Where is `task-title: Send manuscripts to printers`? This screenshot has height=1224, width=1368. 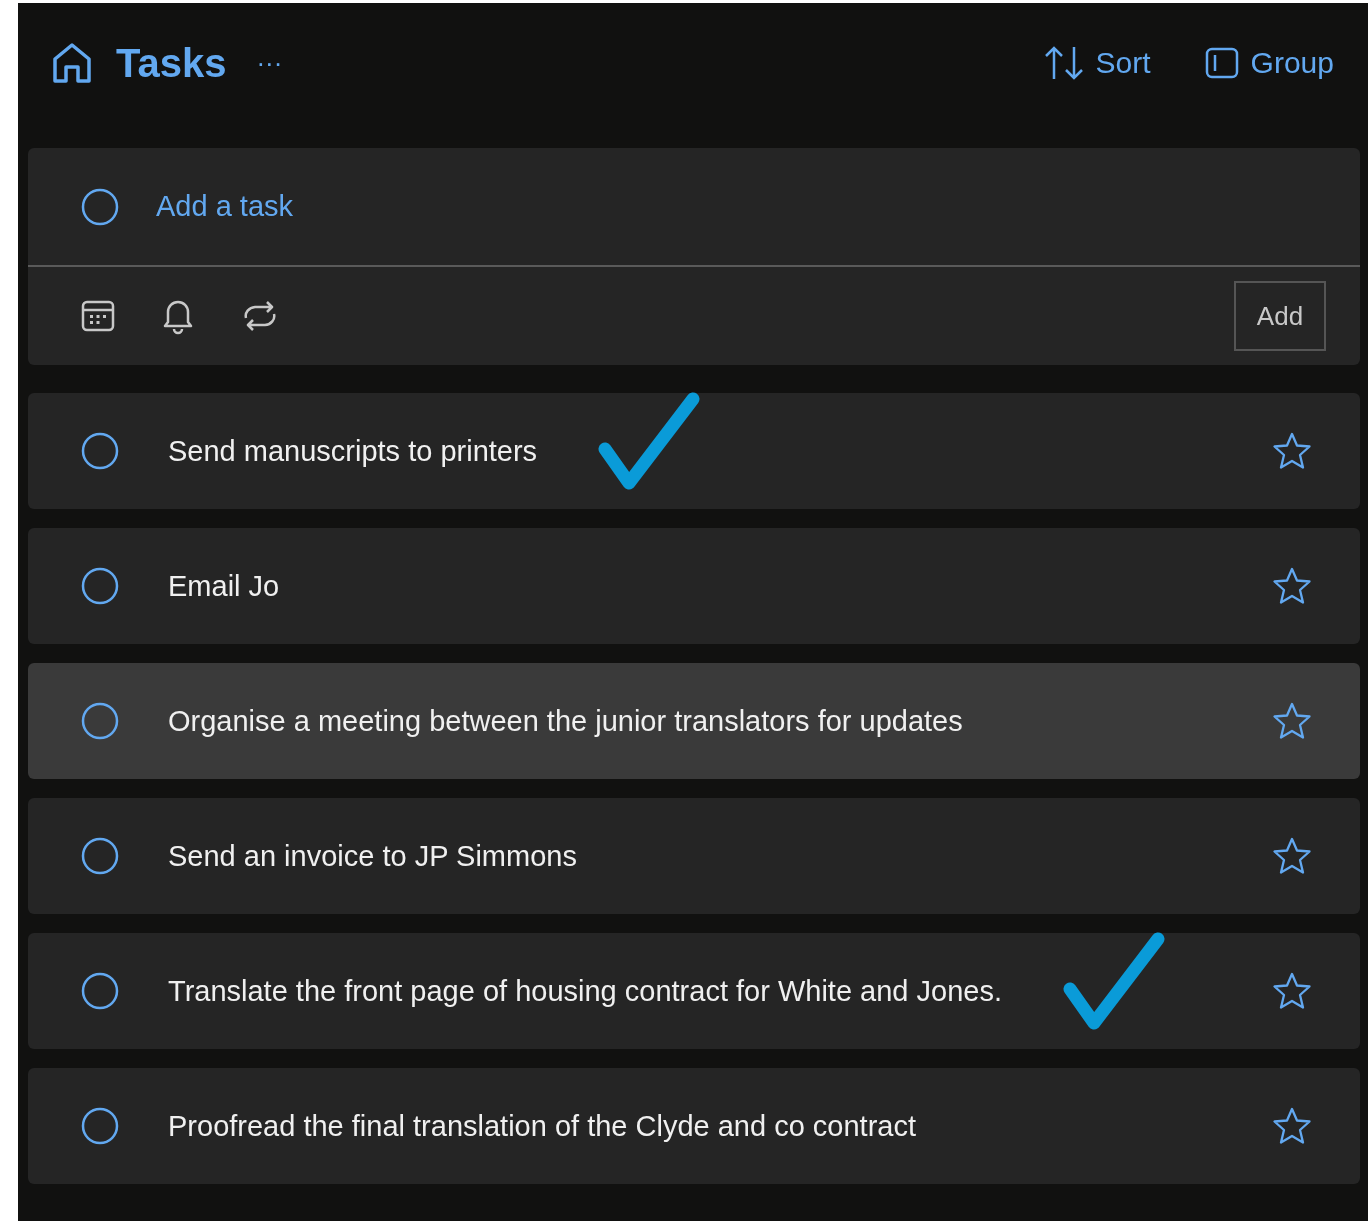 task-title: Send manuscripts to printers is located at coordinates (353, 451).